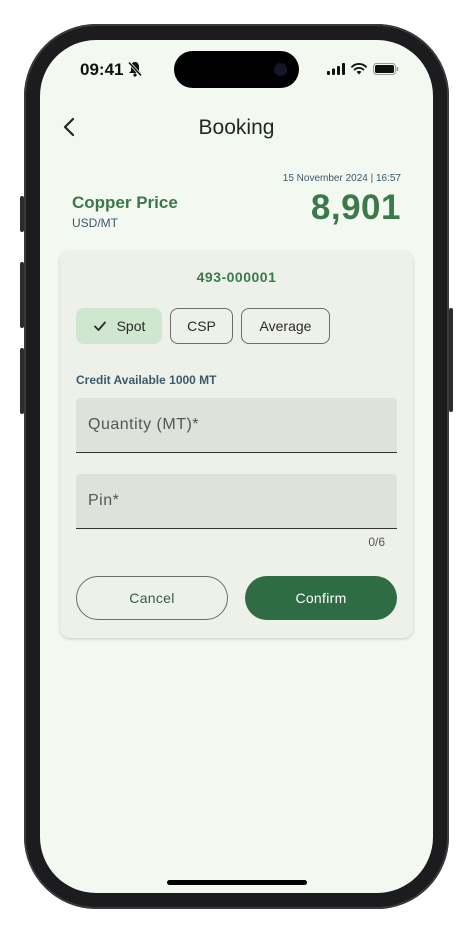 The width and height of the screenshot is (473, 932). Describe the element at coordinates (341, 178) in the screenshot. I see `price-timestamp: 15 November 2024 | 16:57` at that location.